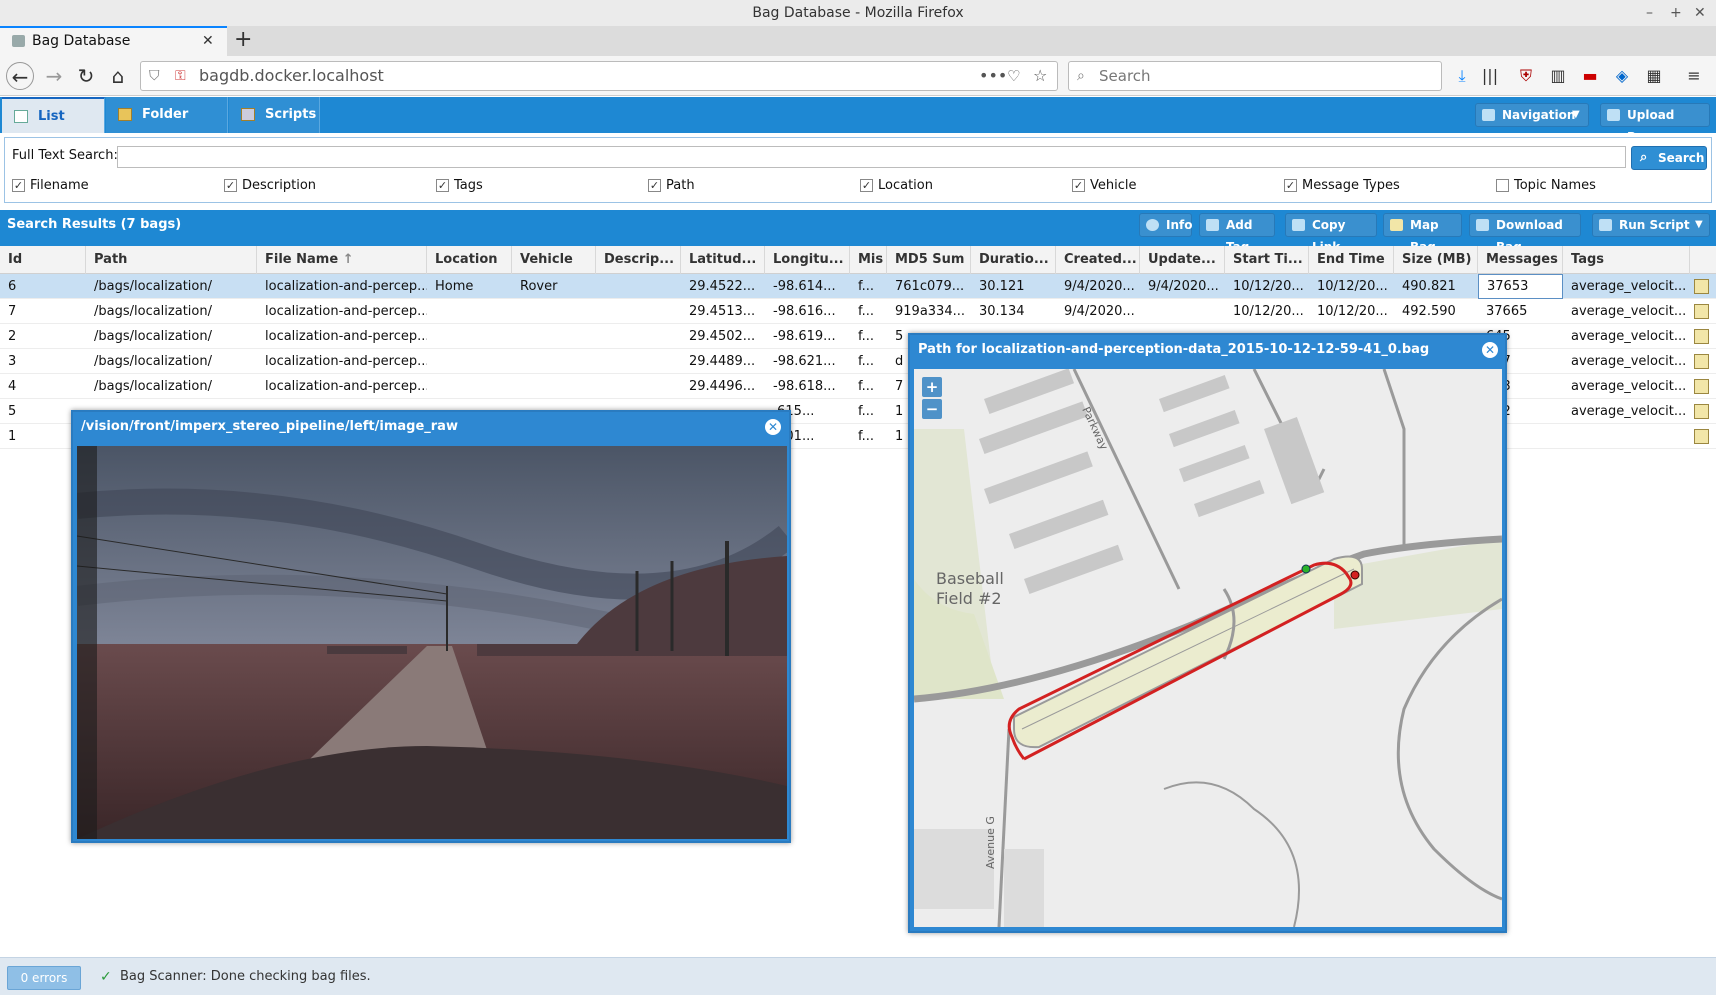 This screenshot has width=1716, height=996. Describe the element at coordinates (932, 409) in the screenshot. I see `zoom-out-button: −` at that location.